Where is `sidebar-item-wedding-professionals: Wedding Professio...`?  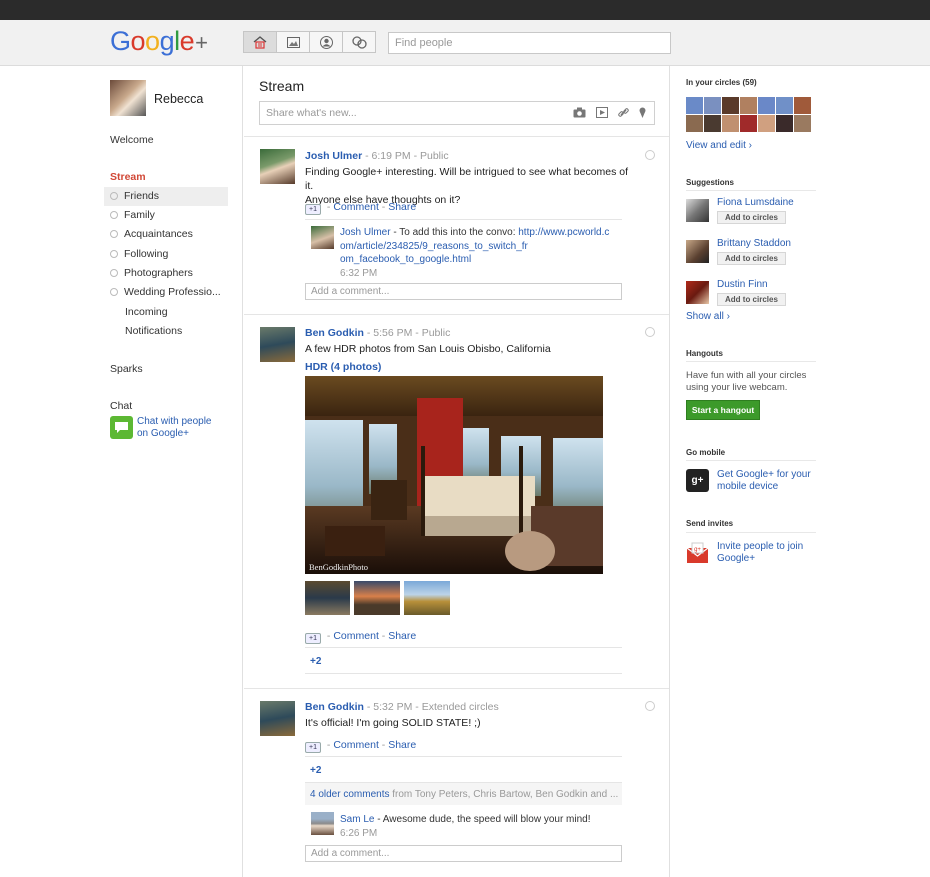
sidebar-item-wedding-professionals: Wedding Professio... is located at coordinates (166, 292).